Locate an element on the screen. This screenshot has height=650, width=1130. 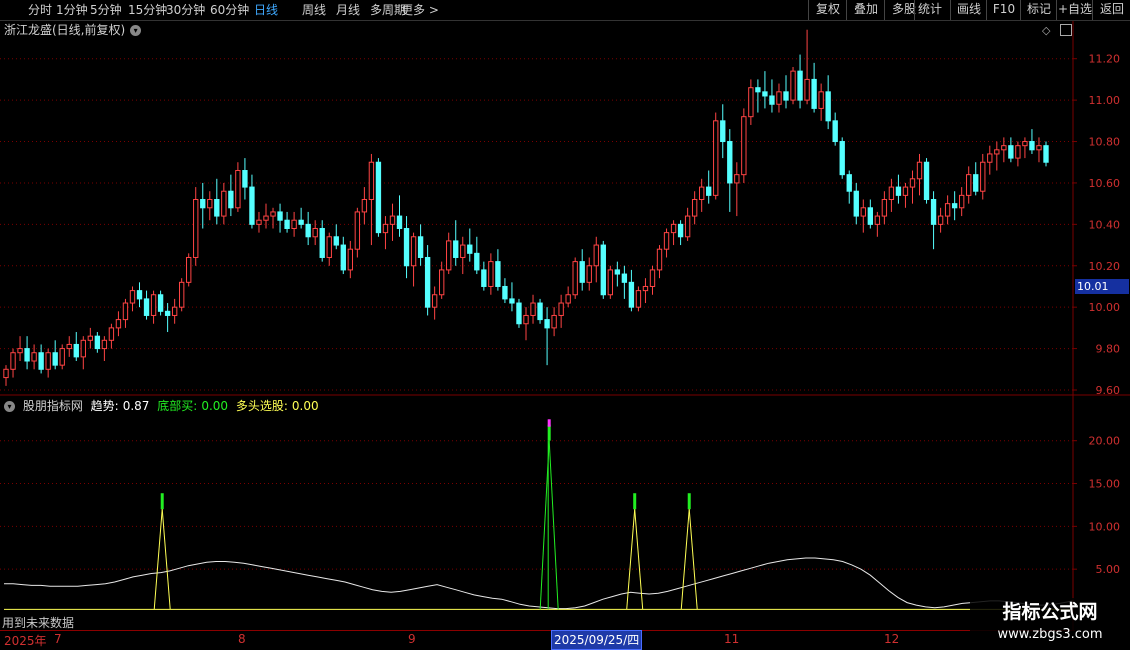
period-tab-4: 30分钟 is located at coordinates (185, 10).